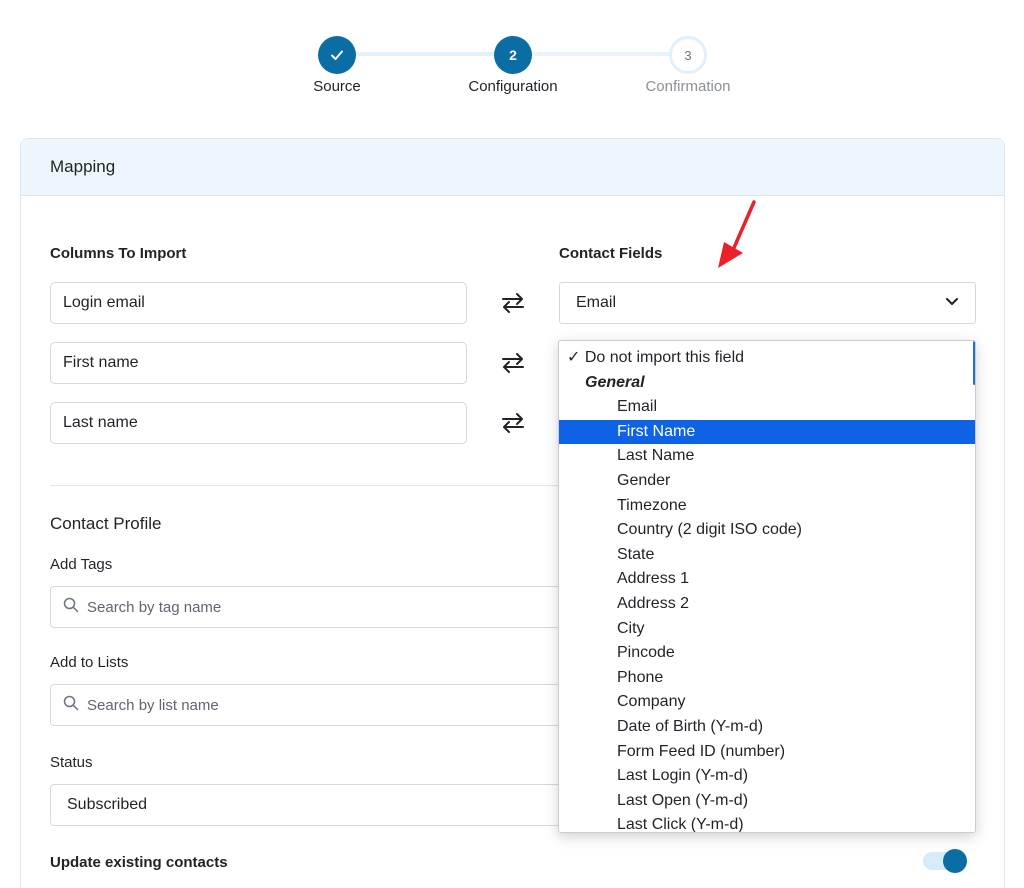  I want to click on add-tags-label: Add Tags, so click(81, 564).